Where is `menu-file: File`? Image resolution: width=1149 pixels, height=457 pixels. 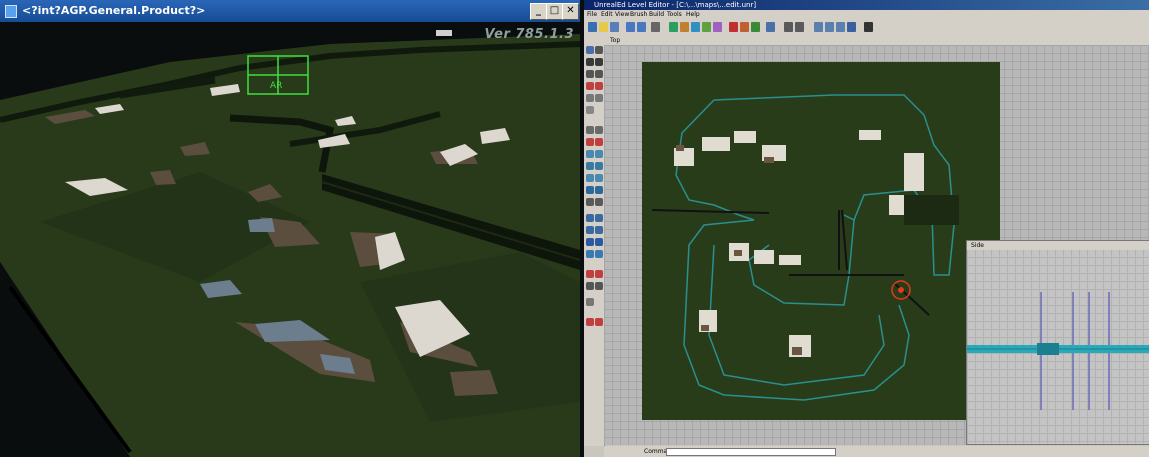
menu-file: File is located at coordinates (592, 14).